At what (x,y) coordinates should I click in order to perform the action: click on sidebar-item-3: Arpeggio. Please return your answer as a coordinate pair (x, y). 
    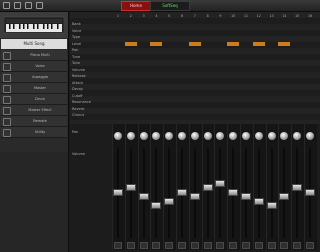
    Looking at the image, I should click on (34, 77).